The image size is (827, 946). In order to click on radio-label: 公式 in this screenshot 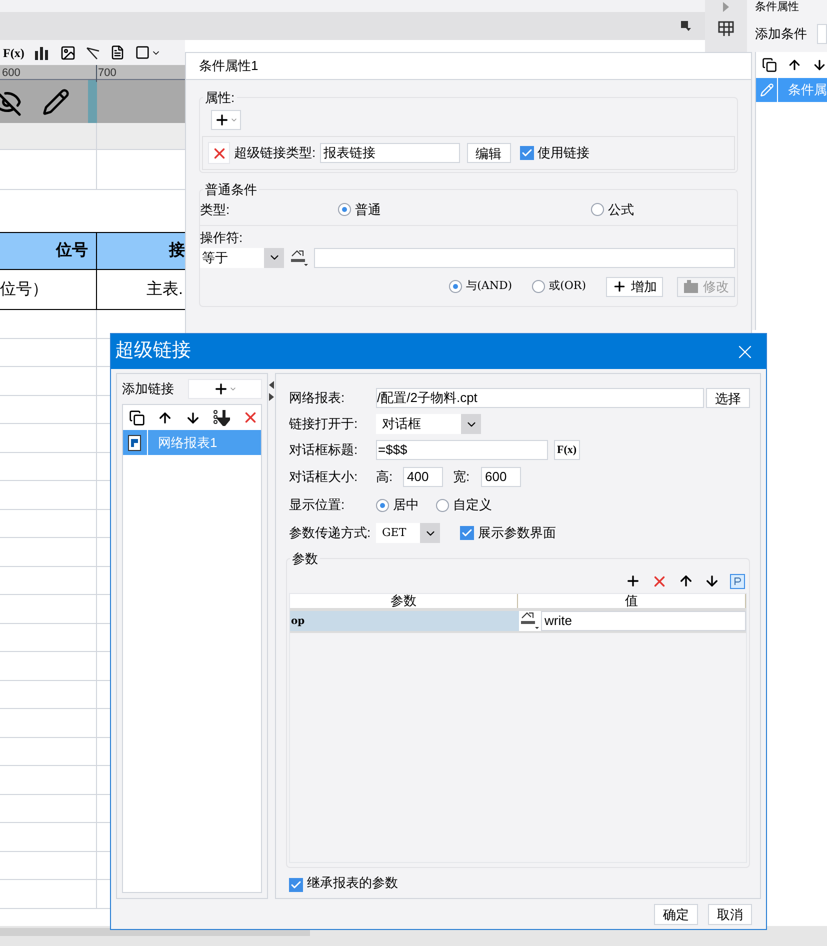, I will do `click(621, 209)`.